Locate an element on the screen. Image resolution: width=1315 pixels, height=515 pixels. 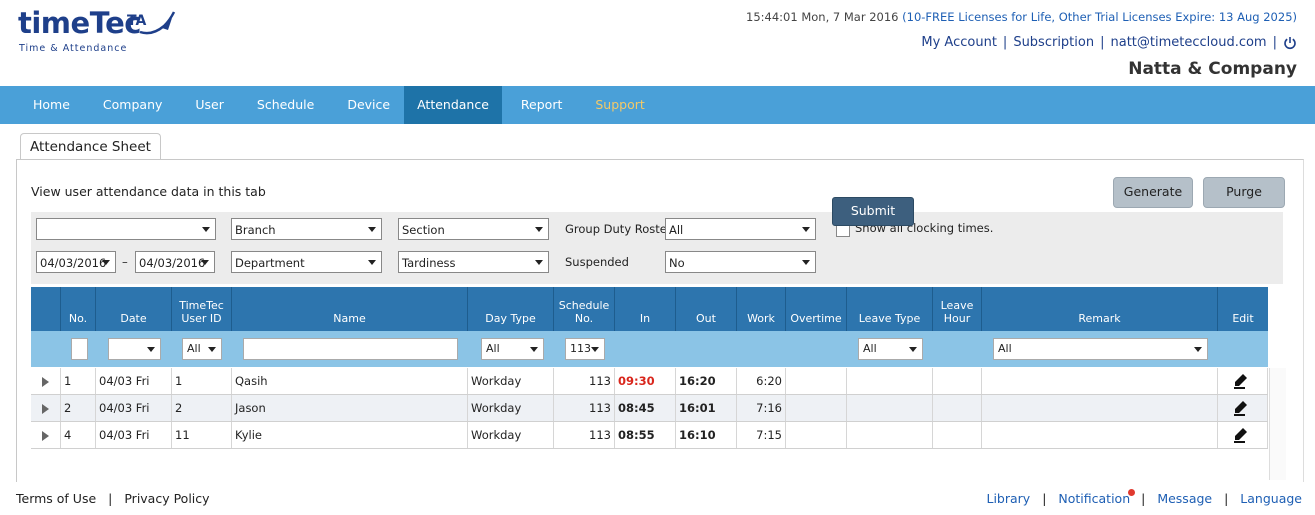
nav-schedule: Schedule is located at coordinates (283, 105).